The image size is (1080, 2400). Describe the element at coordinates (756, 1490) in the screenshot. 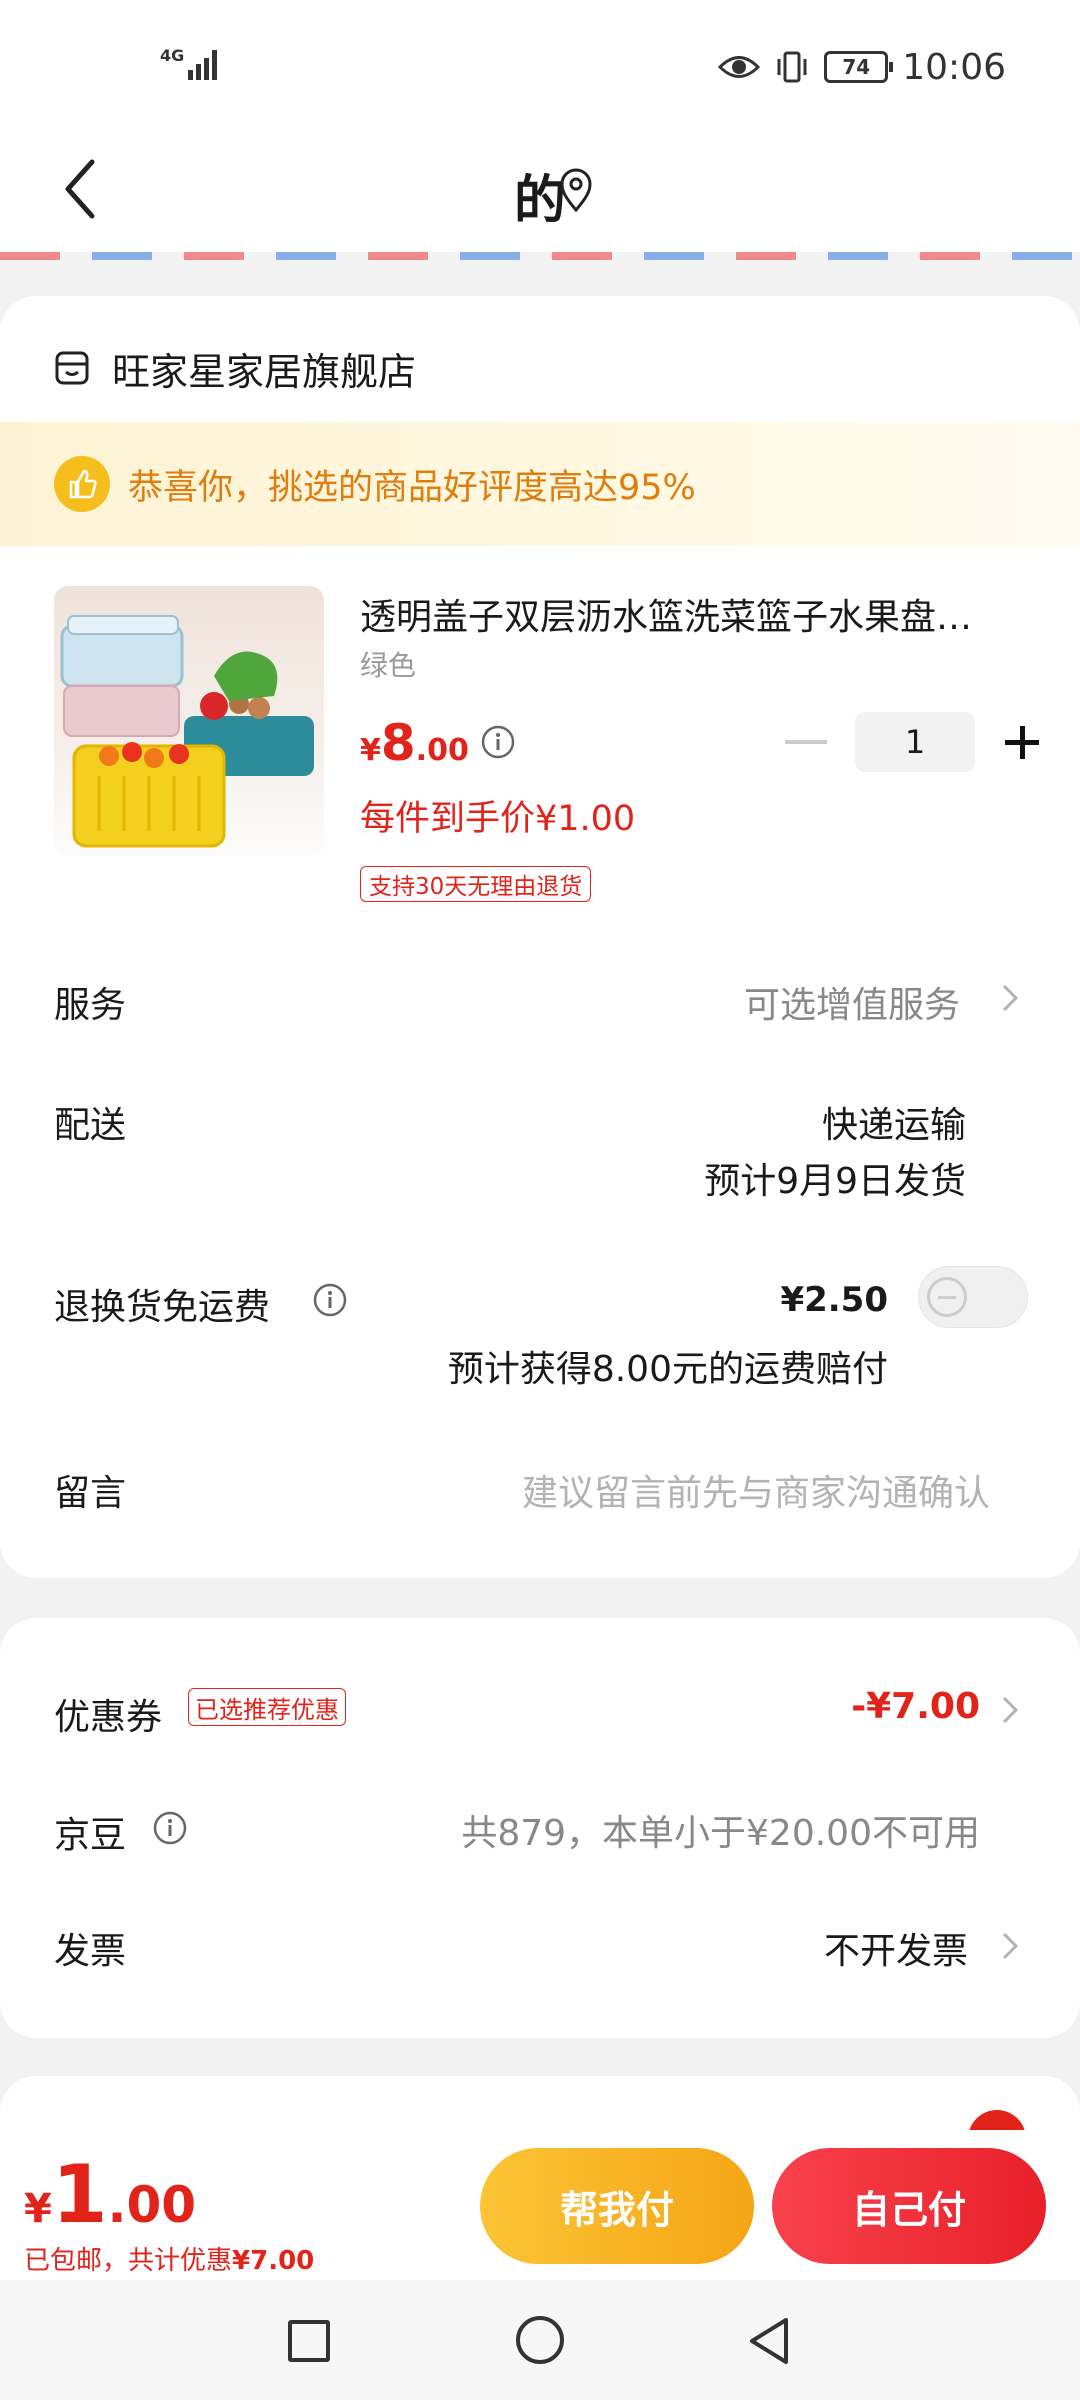

I see `message-input: 建议留言前先与商家沟通确认` at that location.